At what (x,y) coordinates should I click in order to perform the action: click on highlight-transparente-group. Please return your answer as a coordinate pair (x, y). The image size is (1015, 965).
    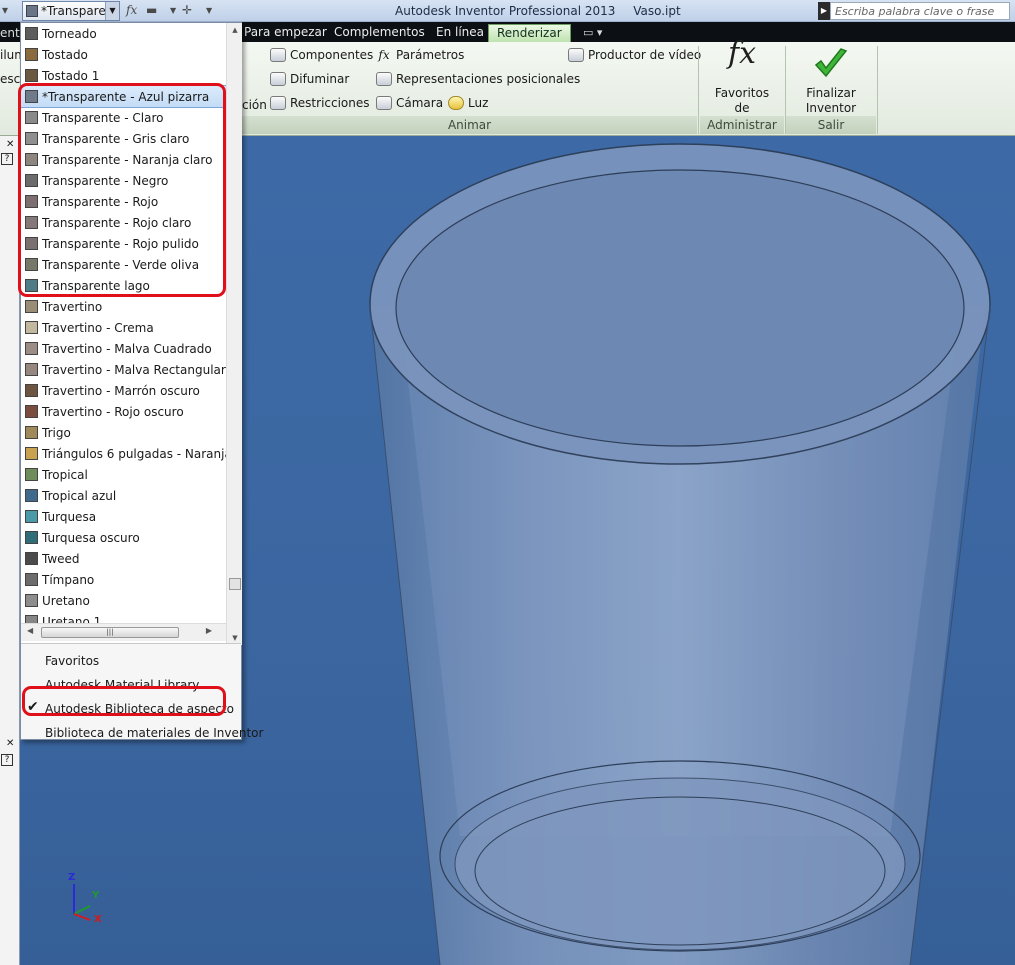
    Looking at the image, I should click on (122, 190).